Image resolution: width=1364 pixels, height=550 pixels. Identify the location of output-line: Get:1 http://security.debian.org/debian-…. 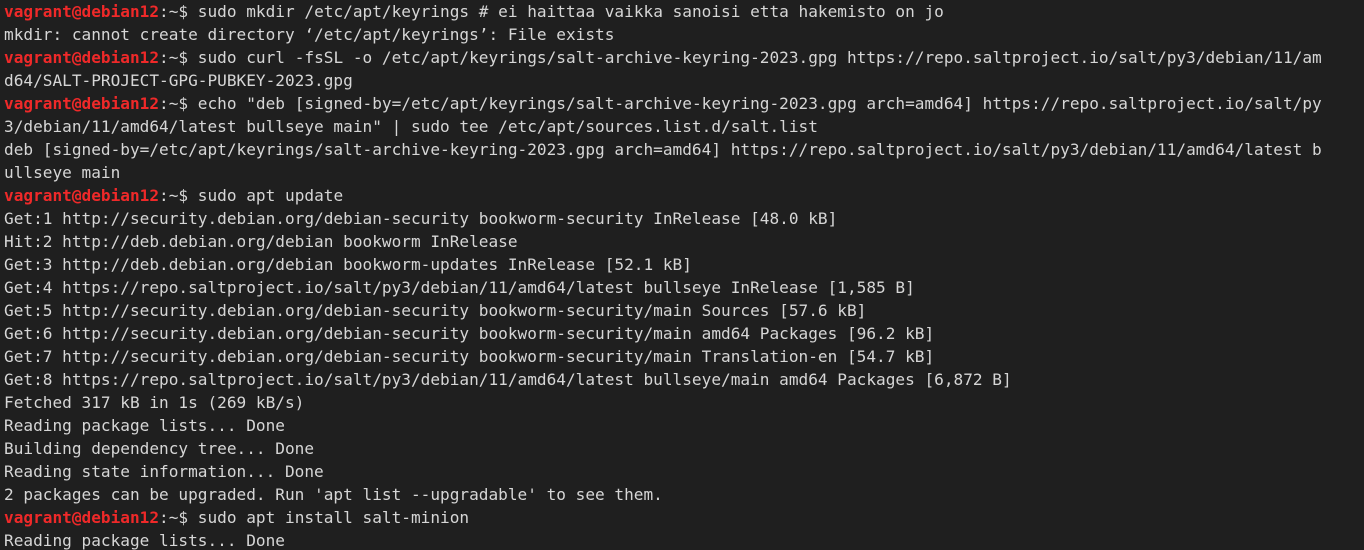
(421, 218).